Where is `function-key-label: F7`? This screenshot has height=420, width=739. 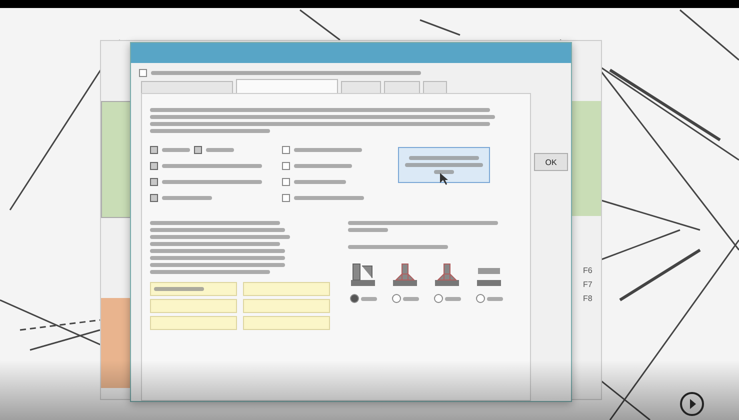 function-key-label: F7 is located at coordinates (588, 284).